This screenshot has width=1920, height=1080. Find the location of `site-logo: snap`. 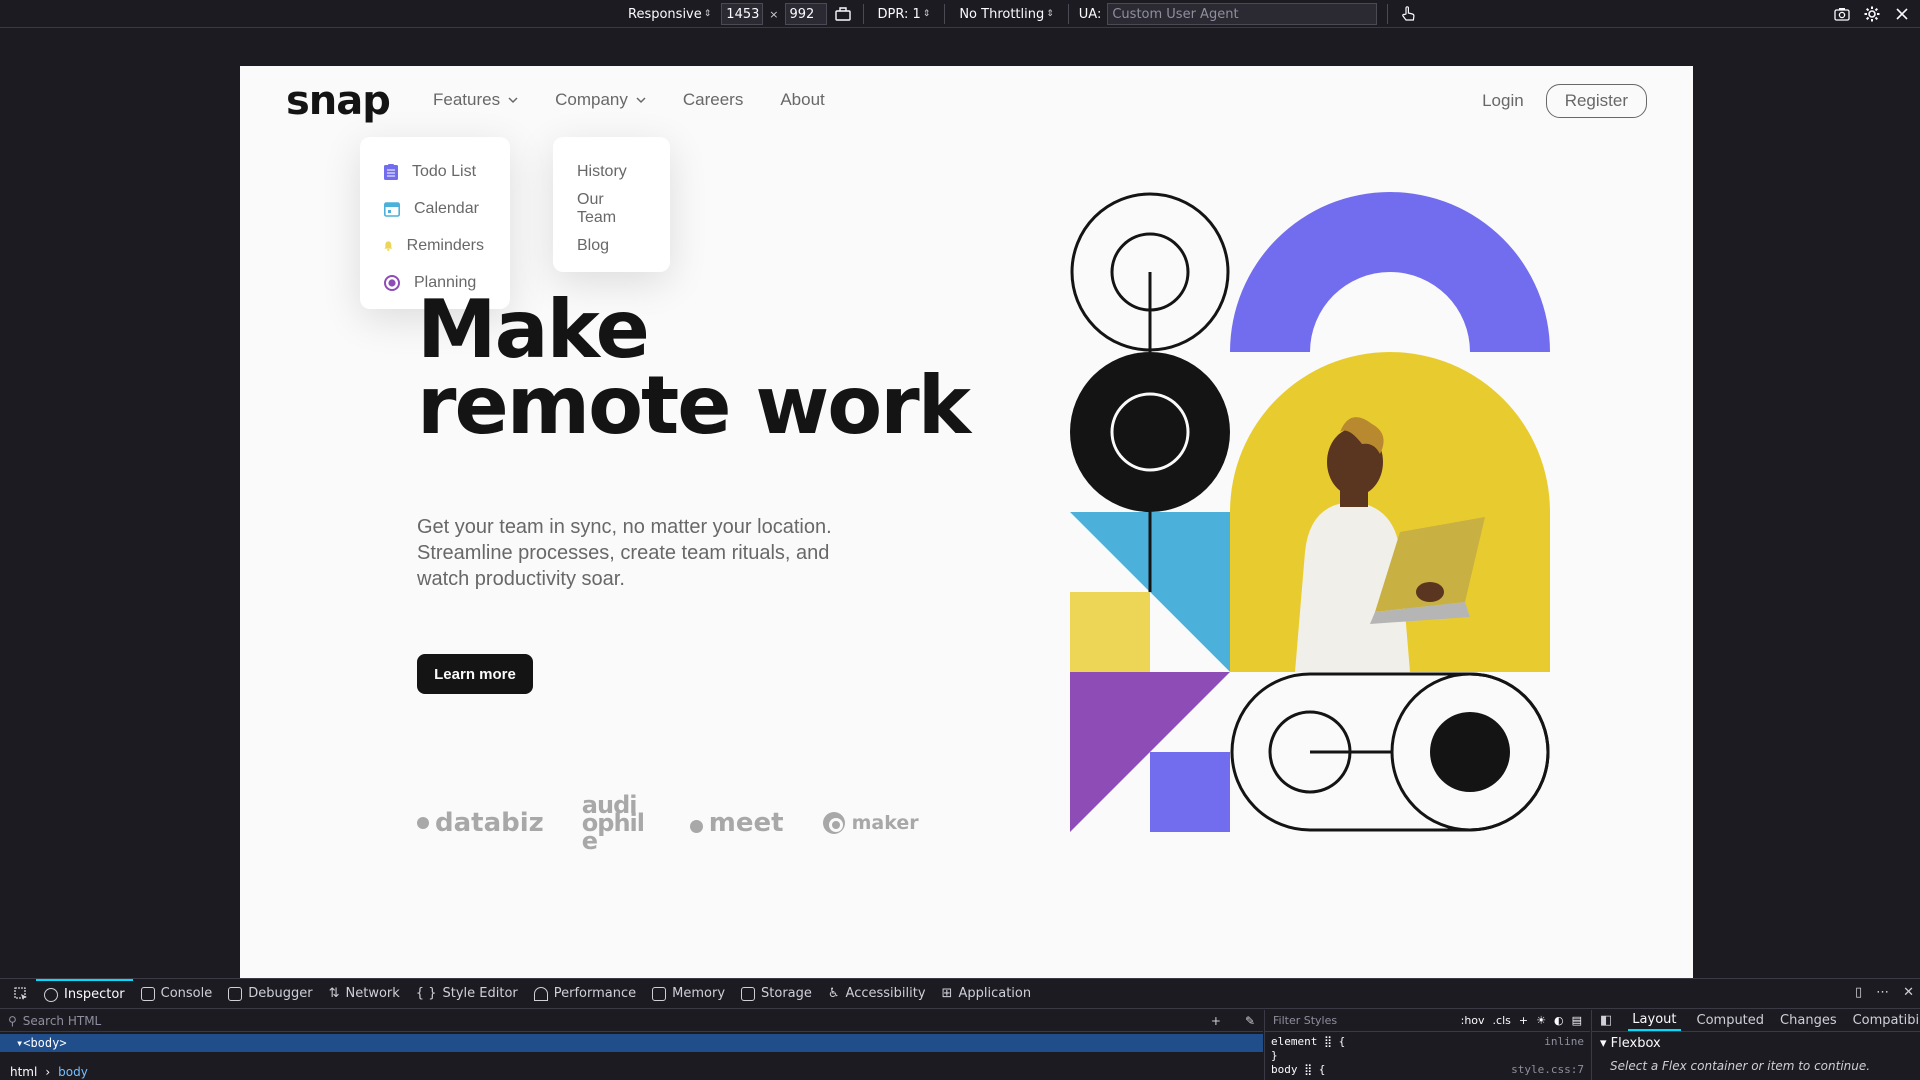

site-logo: snap is located at coordinates (338, 101).